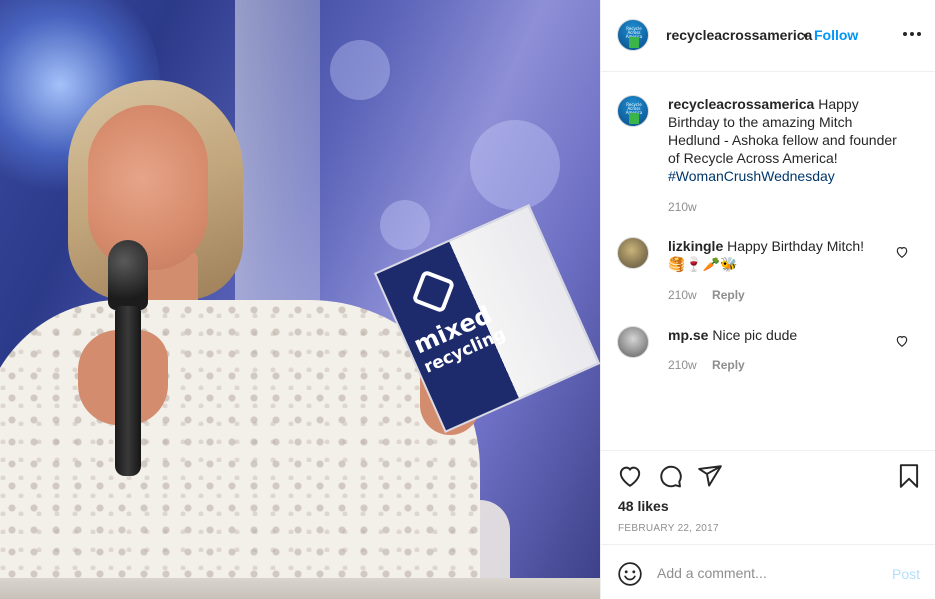 This screenshot has width=935, height=599. What do you see at coordinates (739, 35) in the screenshot?
I see `header-username: recycleacrossamerica` at bounding box center [739, 35].